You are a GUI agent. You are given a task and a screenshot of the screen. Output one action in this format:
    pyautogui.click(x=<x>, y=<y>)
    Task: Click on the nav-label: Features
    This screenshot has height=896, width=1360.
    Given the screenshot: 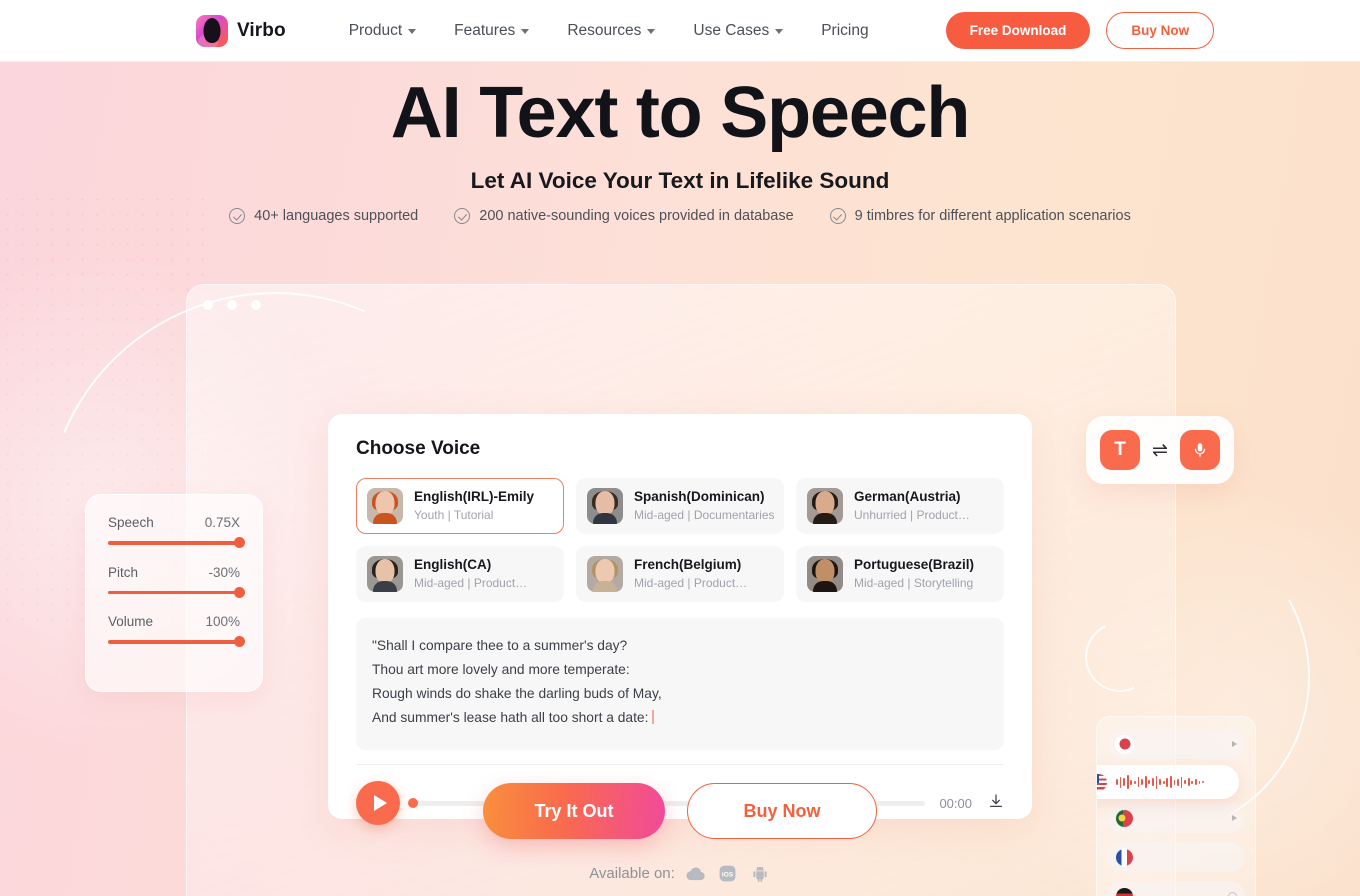 What is the action you would take?
    pyautogui.click(x=485, y=30)
    